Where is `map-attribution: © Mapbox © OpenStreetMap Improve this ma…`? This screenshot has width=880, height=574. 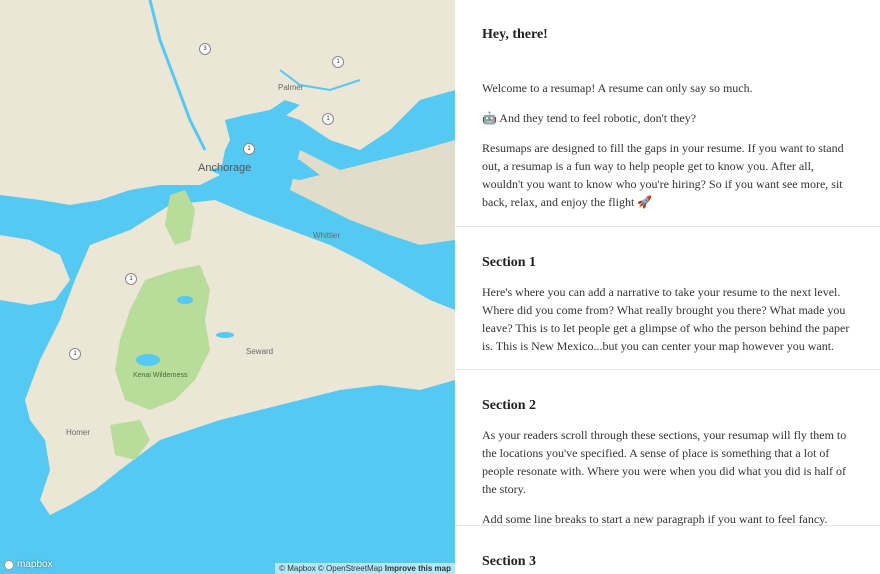 map-attribution: © Mapbox © OpenStreetMap Improve this ma… is located at coordinates (365, 568).